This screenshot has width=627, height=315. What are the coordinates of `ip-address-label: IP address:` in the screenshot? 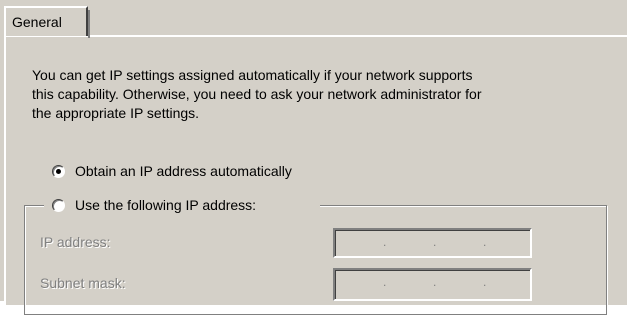 It's located at (75, 242).